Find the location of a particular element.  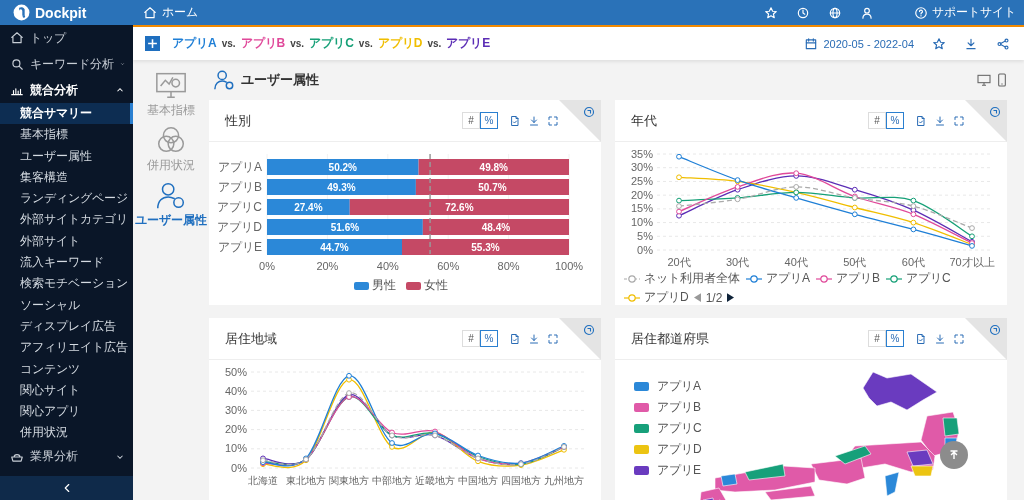

axis-label: アプリC is located at coordinates (239, 207).